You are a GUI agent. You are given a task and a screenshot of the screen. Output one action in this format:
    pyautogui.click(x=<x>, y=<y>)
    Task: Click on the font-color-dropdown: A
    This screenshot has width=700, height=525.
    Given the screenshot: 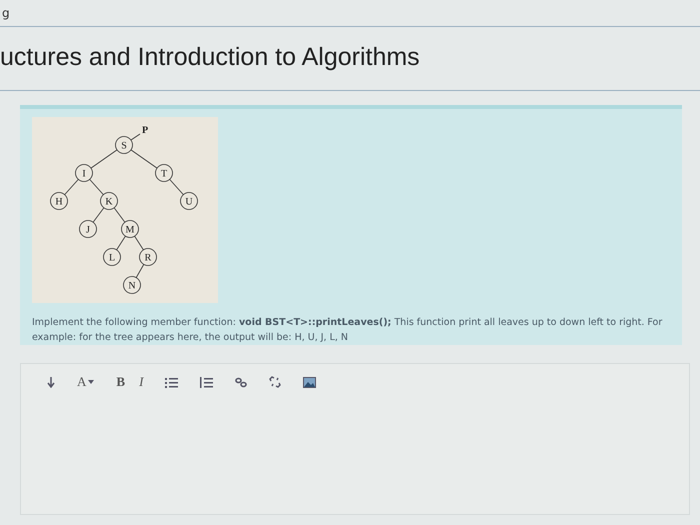 What is the action you would take?
    pyautogui.click(x=85, y=382)
    